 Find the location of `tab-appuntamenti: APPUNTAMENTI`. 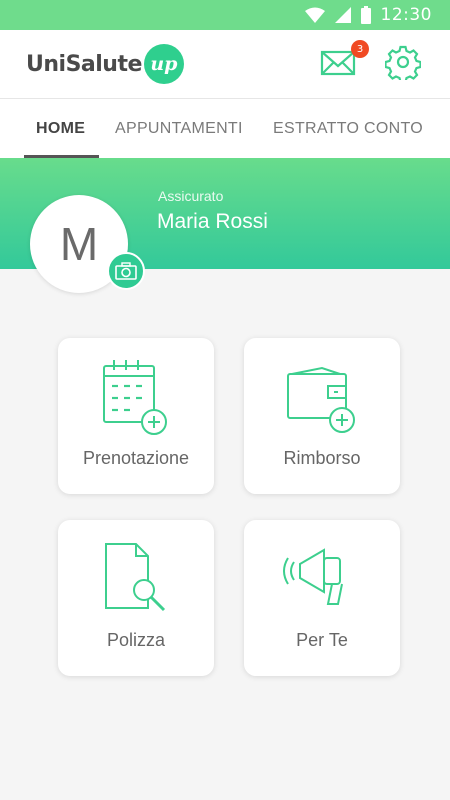

tab-appuntamenti: APPUNTAMENTI is located at coordinates (179, 129).